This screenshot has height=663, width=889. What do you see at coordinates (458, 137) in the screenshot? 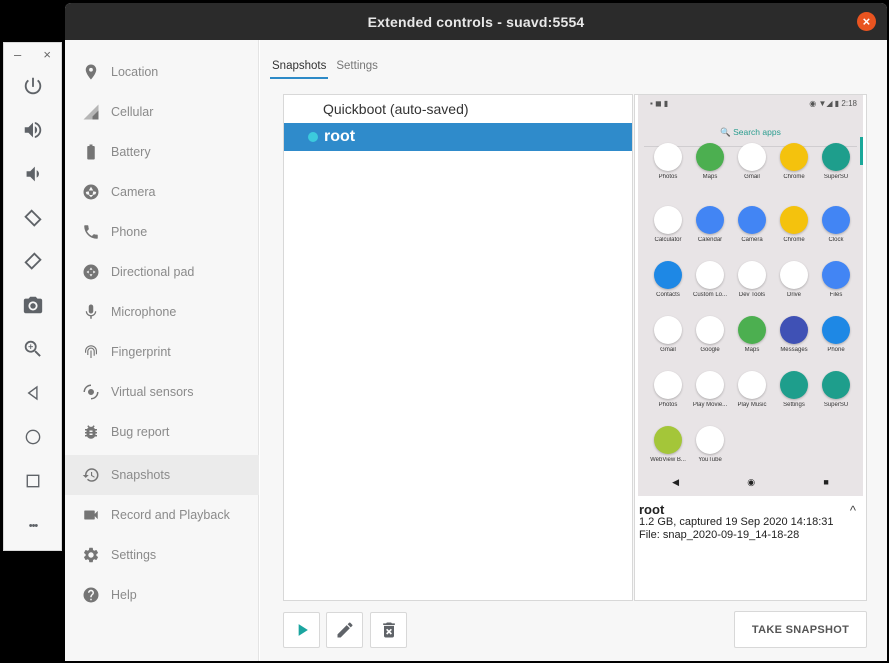
I see `snapshot-row-root: root` at bounding box center [458, 137].